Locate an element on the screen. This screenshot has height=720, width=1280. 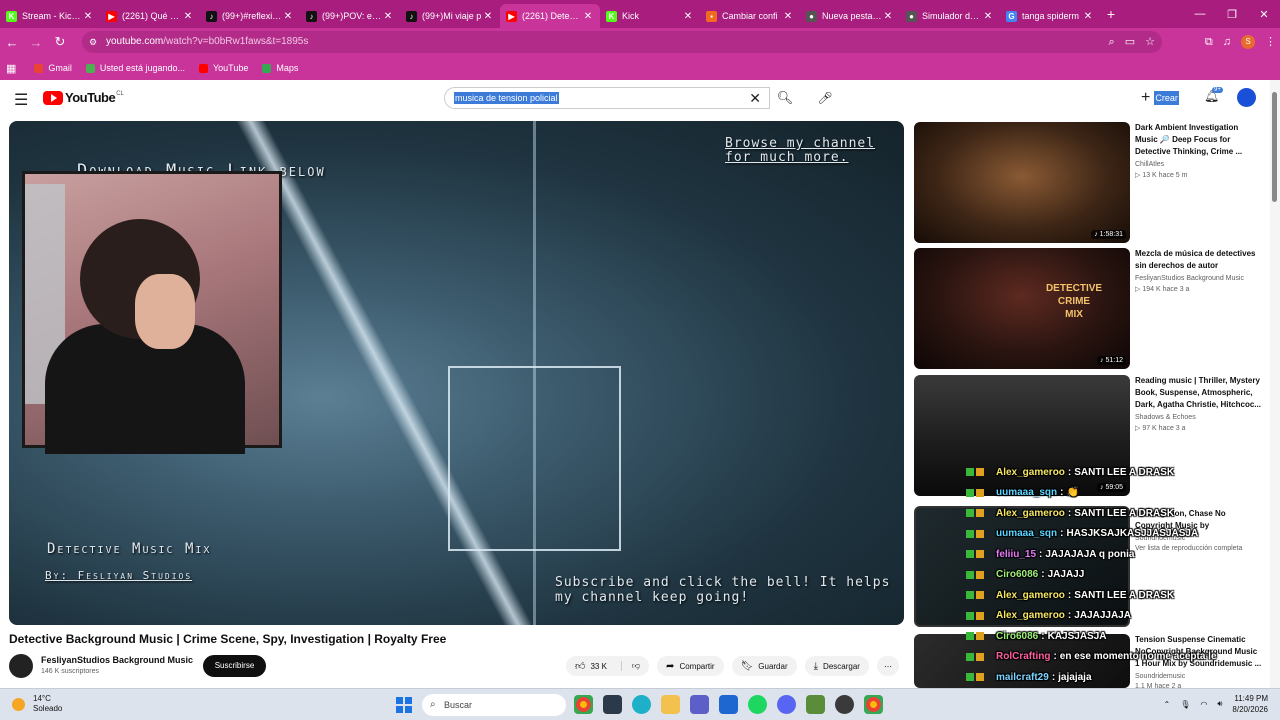
bookmark-item: Gmail is located at coordinates (53, 68).